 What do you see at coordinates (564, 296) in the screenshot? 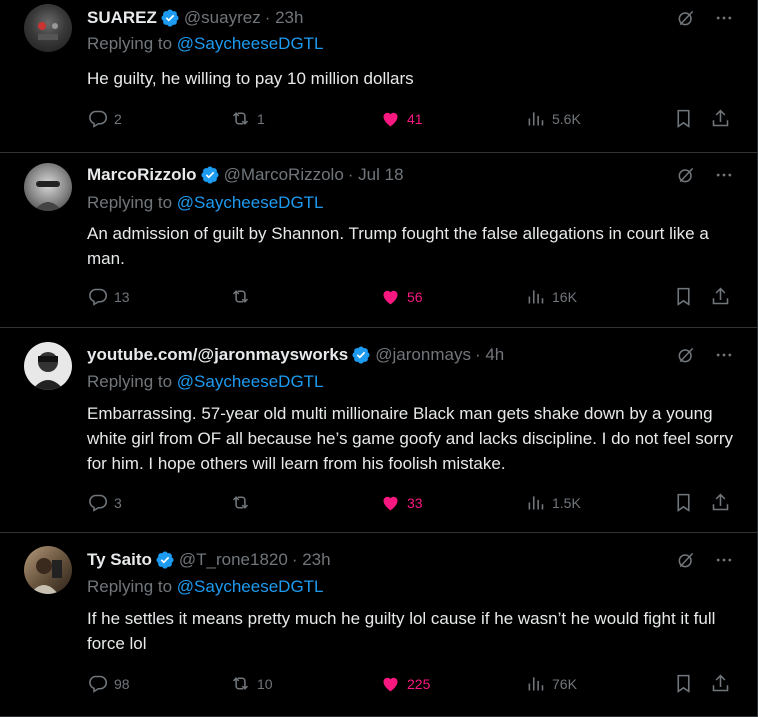
I see `views-count: 16K` at bounding box center [564, 296].